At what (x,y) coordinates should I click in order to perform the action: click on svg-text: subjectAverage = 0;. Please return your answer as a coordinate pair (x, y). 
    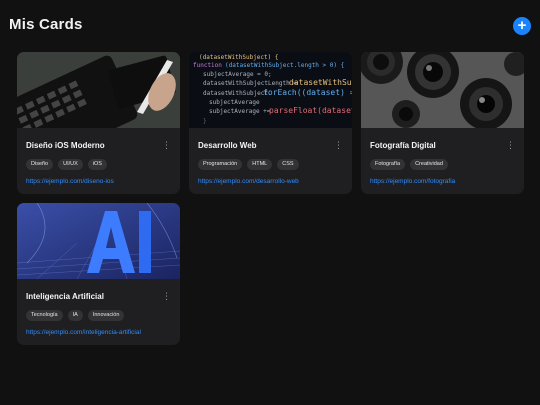
    Looking at the image, I should click on (237, 74).